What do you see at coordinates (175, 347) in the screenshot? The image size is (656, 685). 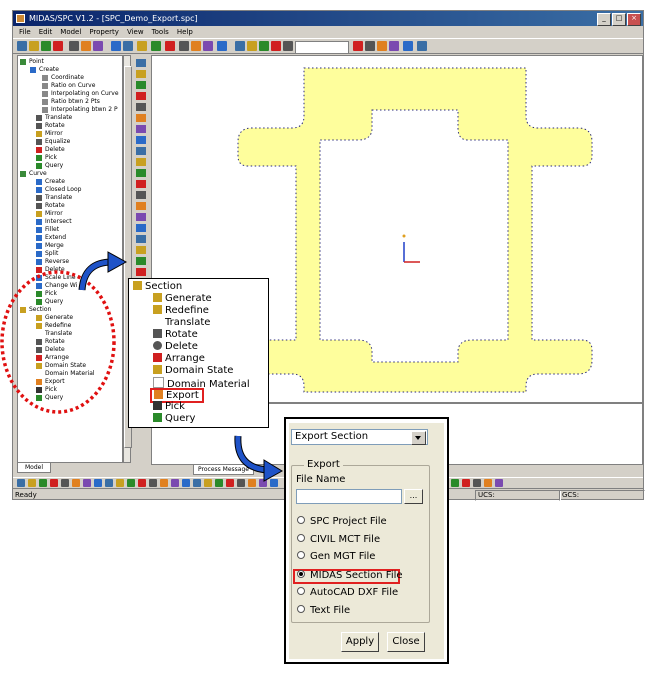 I see `zoom-item-delete: Delete` at bounding box center [175, 347].